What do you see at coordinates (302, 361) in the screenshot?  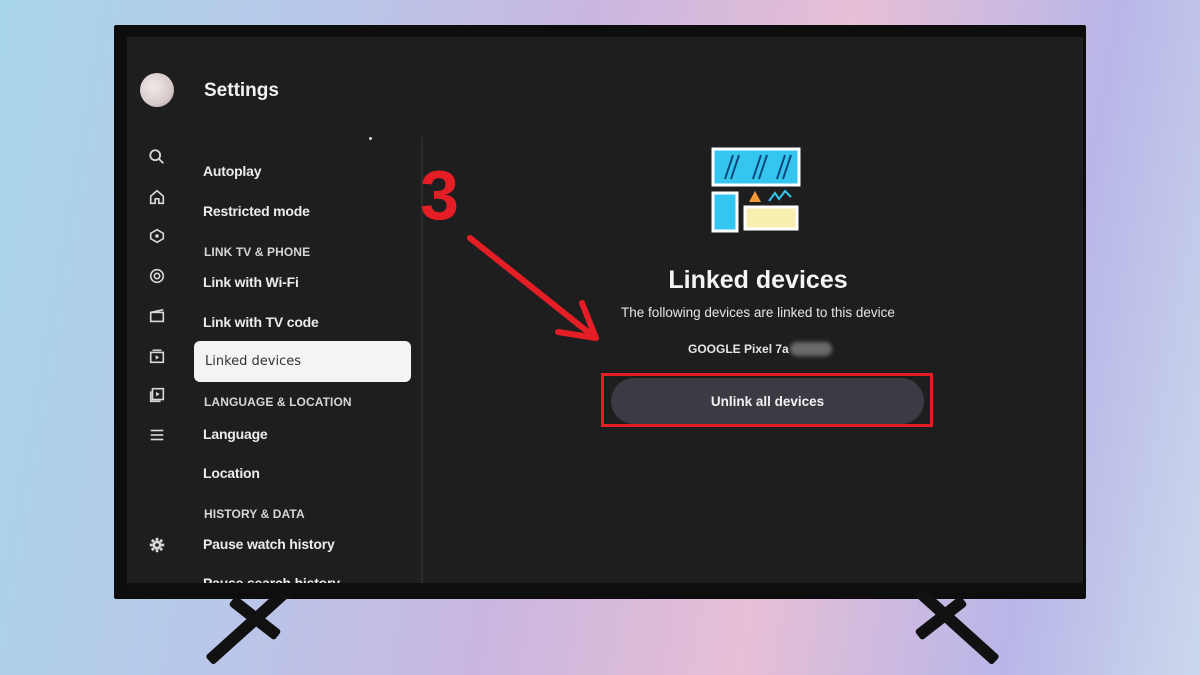 I see `menu-item-linked-devices: Linked devices` at bounding box center [302, 361].